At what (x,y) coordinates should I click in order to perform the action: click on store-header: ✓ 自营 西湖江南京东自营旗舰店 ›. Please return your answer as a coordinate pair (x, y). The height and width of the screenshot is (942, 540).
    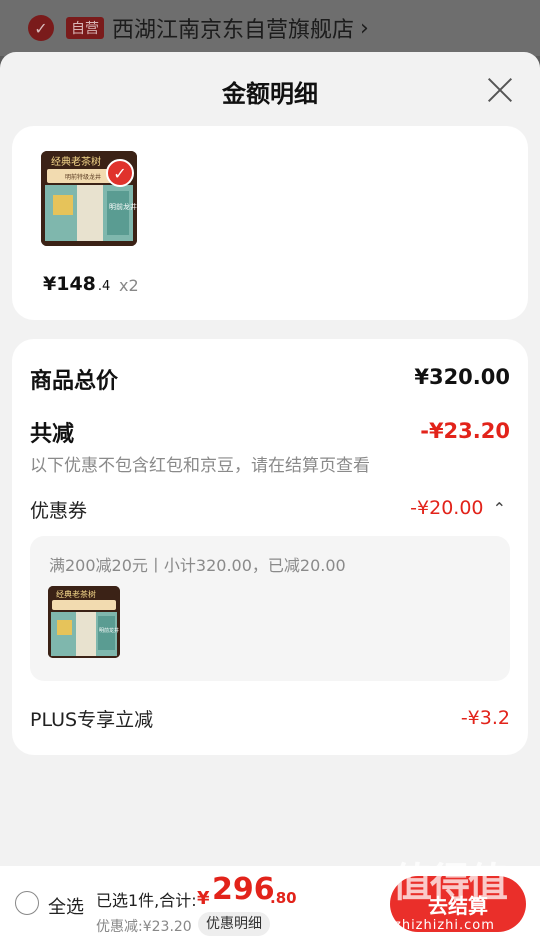
    Looking at the image, I should click on (270, 28).